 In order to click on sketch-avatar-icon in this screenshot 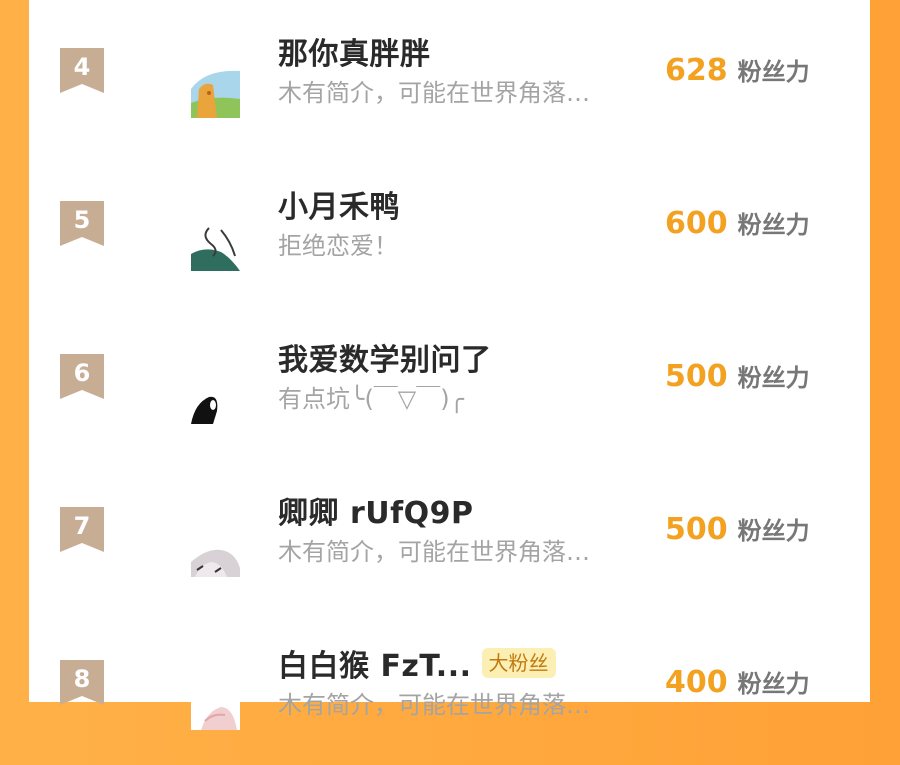, I will do `click(215, 552)`.